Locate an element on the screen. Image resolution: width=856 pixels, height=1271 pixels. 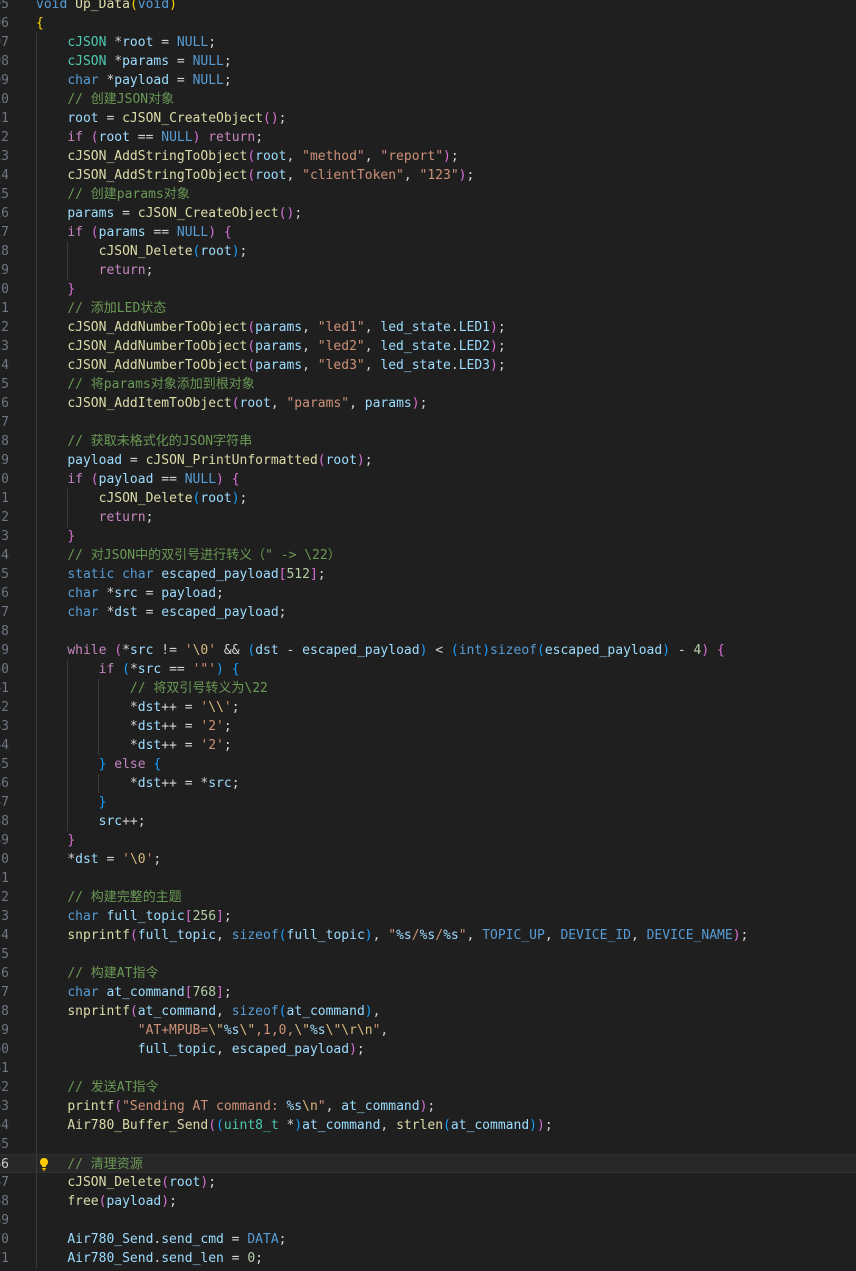
code-text: // 对JSON中的双引号进行转义（" -> \22） is located at coordinates (188, 555).